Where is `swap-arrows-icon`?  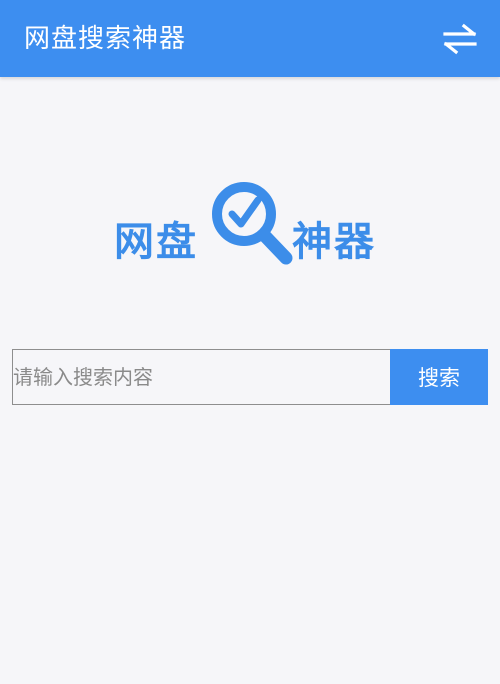
swap-arrows-icon is located at coordinates (460, 39).